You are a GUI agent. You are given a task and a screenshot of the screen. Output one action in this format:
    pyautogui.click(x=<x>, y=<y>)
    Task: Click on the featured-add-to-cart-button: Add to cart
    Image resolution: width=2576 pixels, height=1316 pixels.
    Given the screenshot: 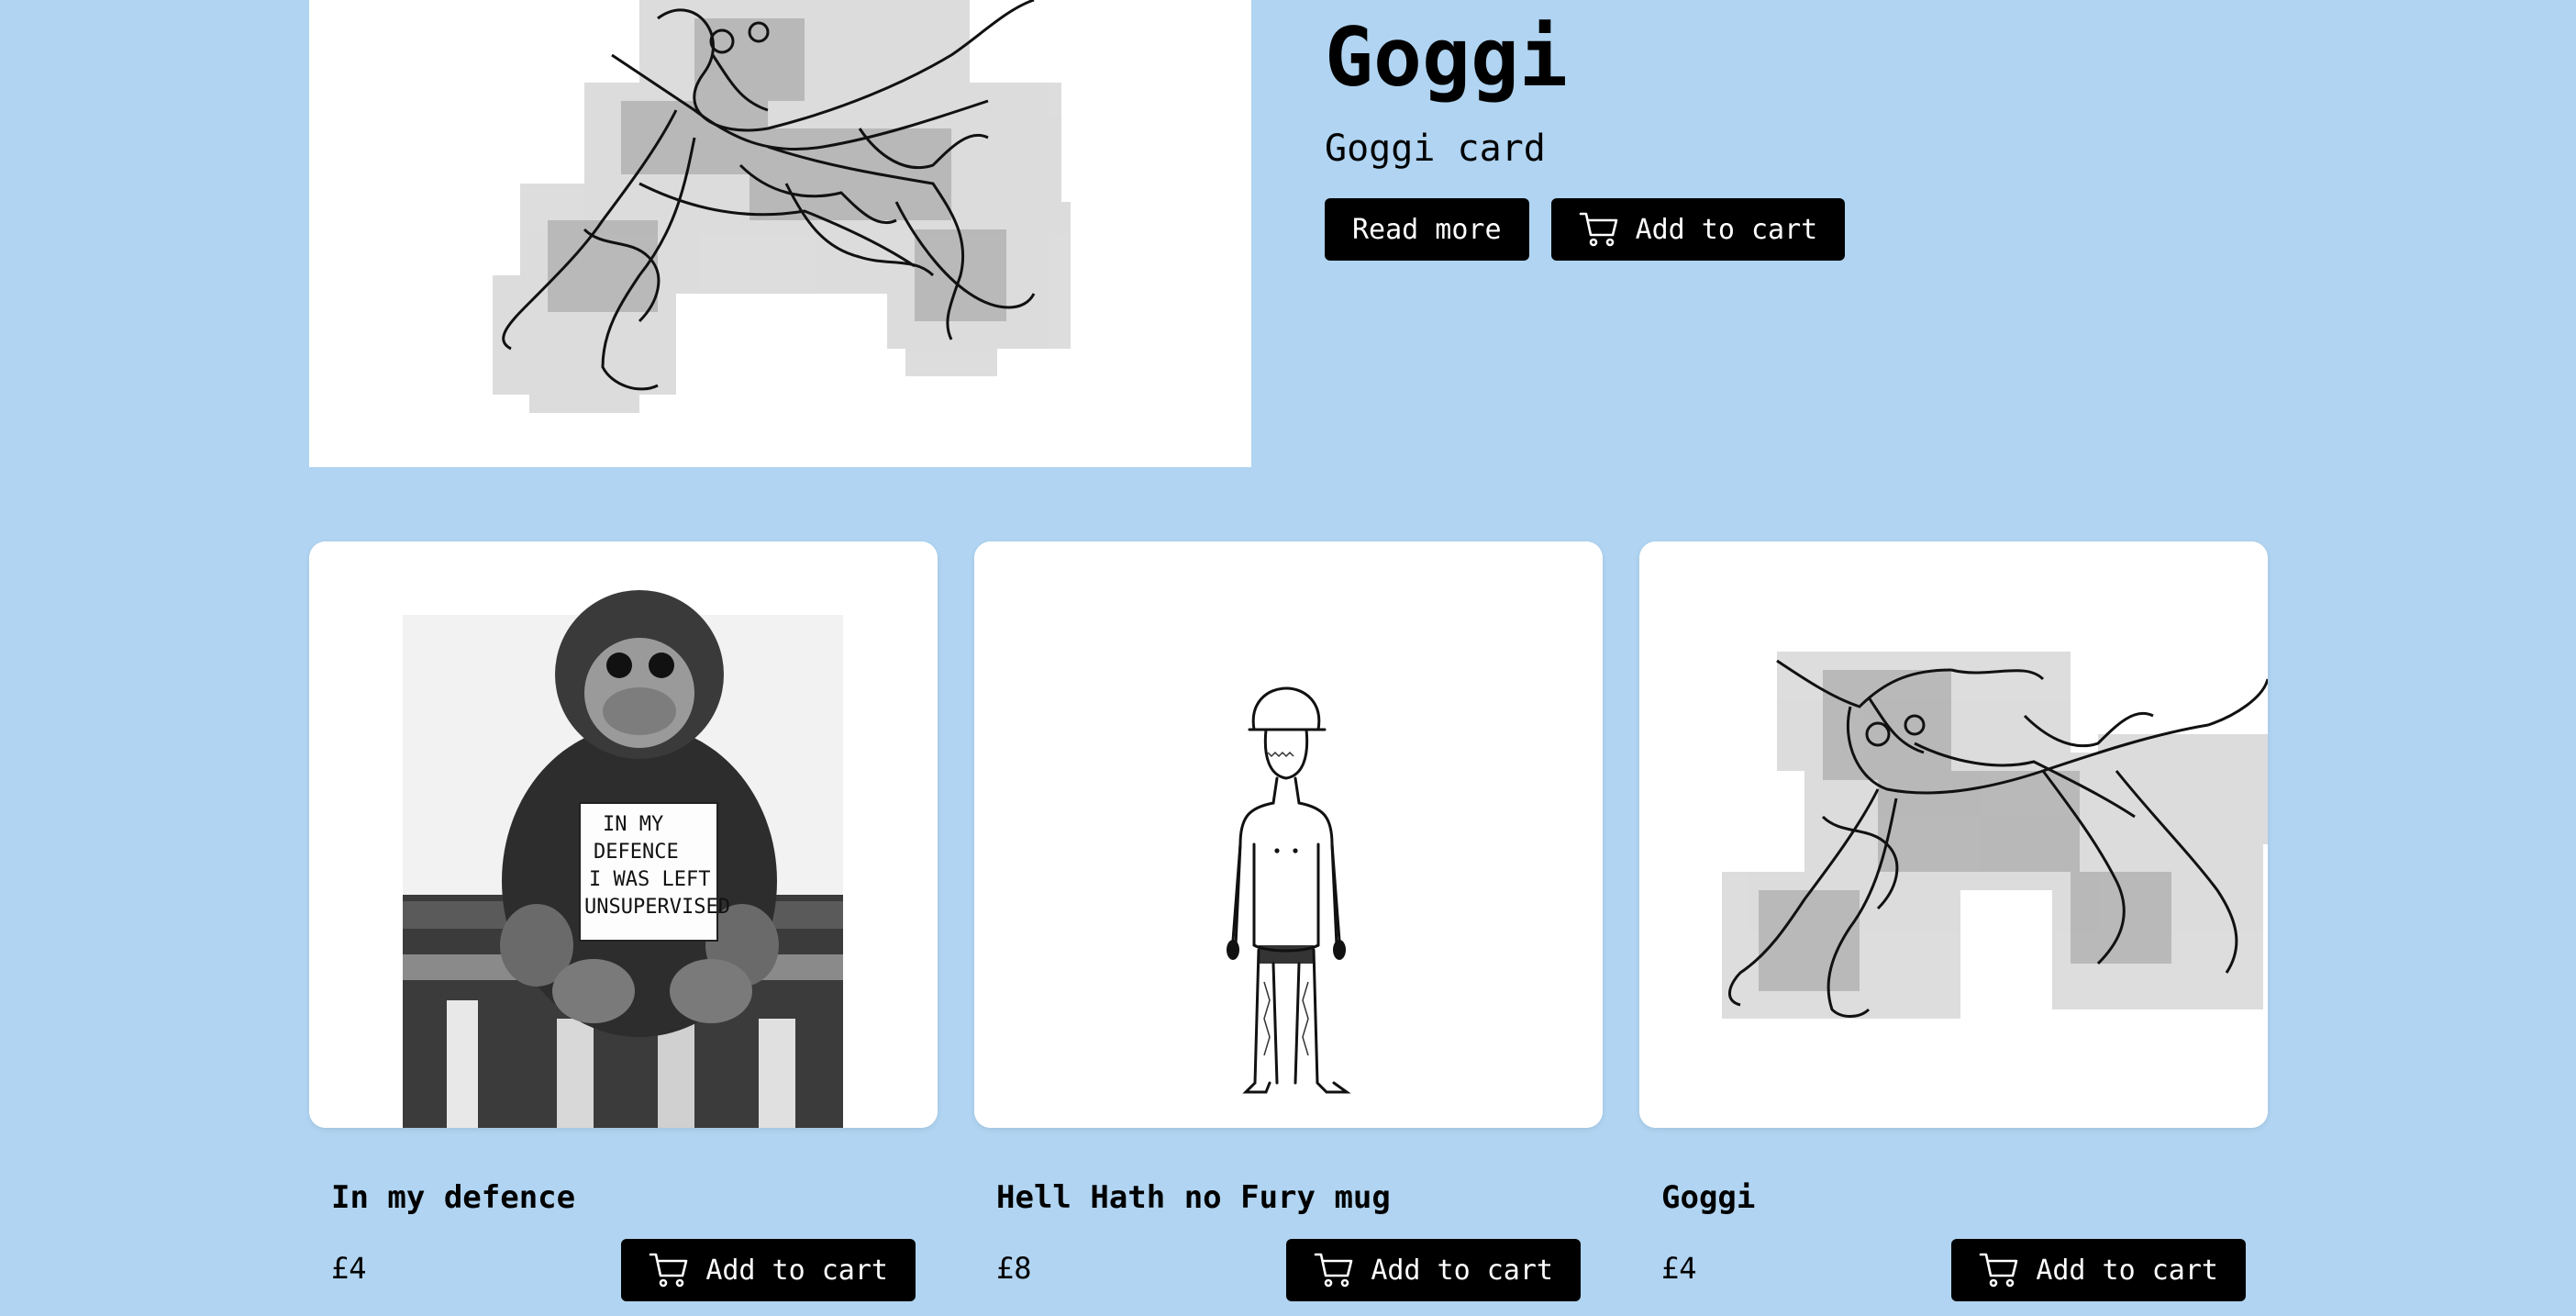 What is the action you would take?
    pyautogui.click(x=1698, y=229)
    